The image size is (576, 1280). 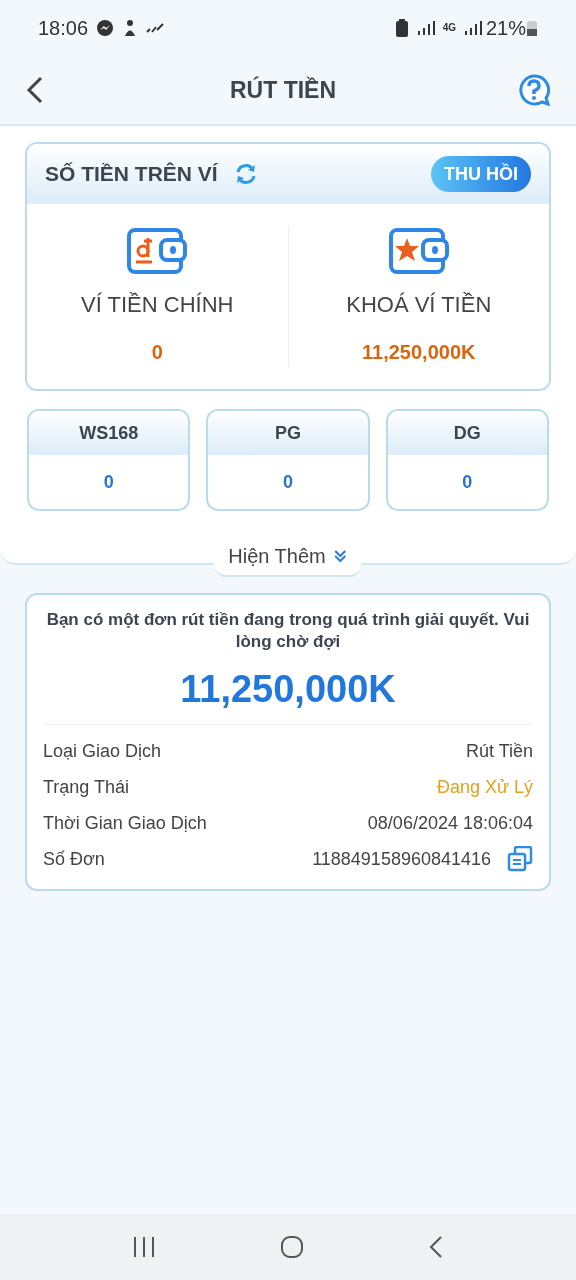 What do you see at coordinates (505, 28) in the screenshot?
I see `battery-percent: 21%` at bounding box center [505, 28].